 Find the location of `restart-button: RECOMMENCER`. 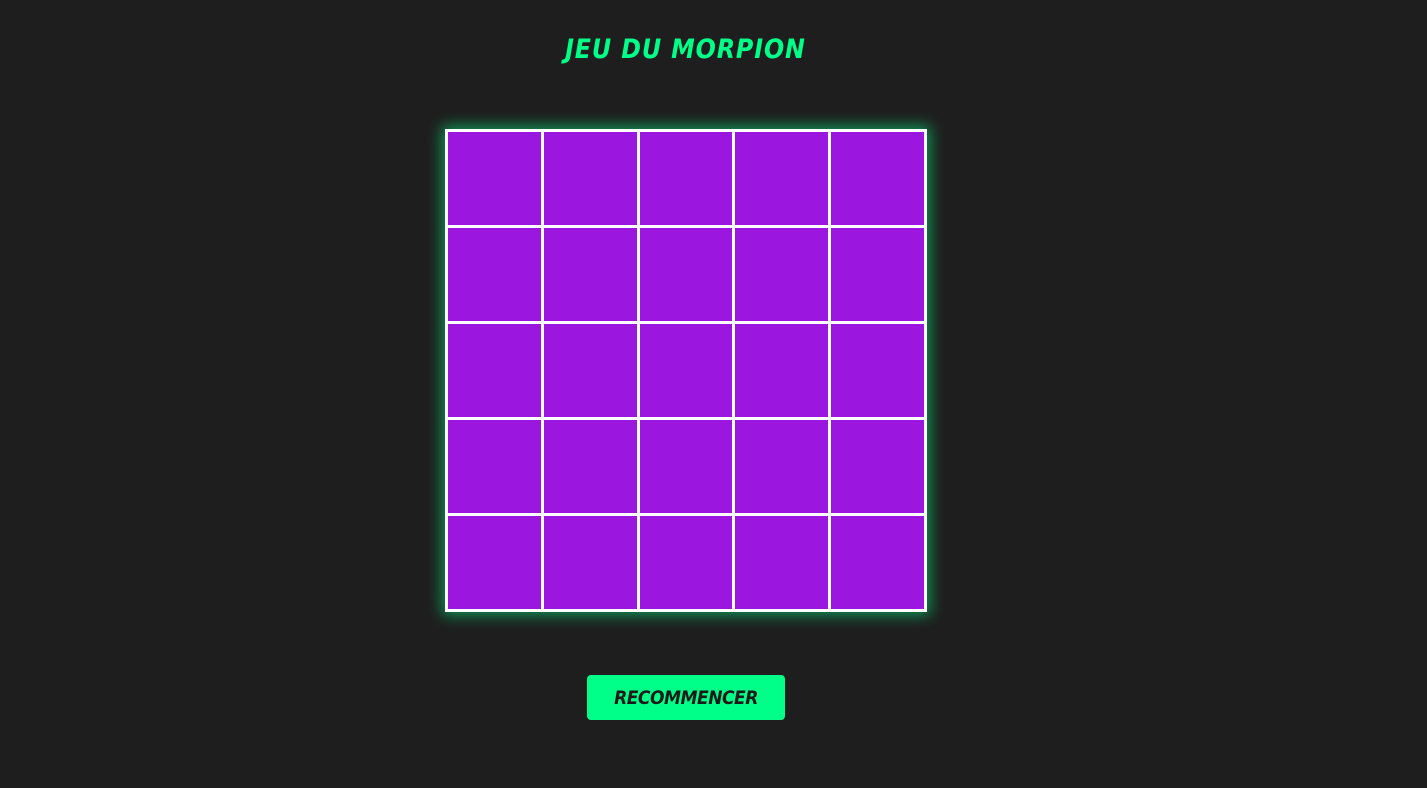

restart-button: RECOMMENCER is located at coordinates (686, 697).